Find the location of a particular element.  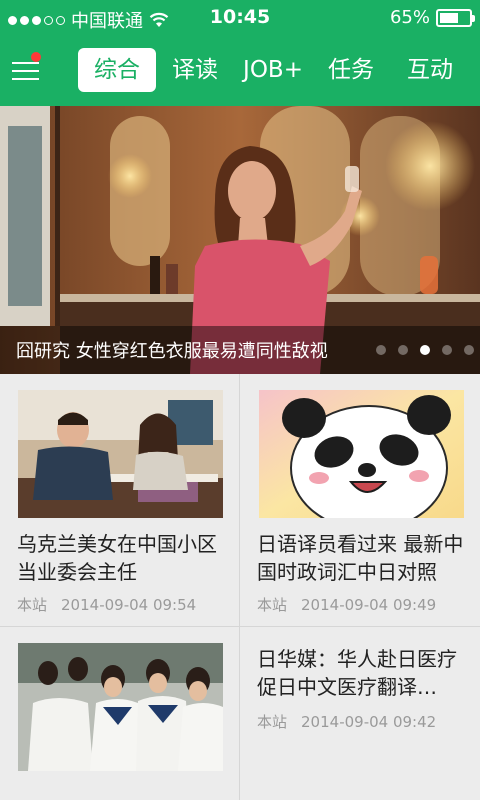

tab-job-plus: JOB+ is located at coordinates (273, 70).